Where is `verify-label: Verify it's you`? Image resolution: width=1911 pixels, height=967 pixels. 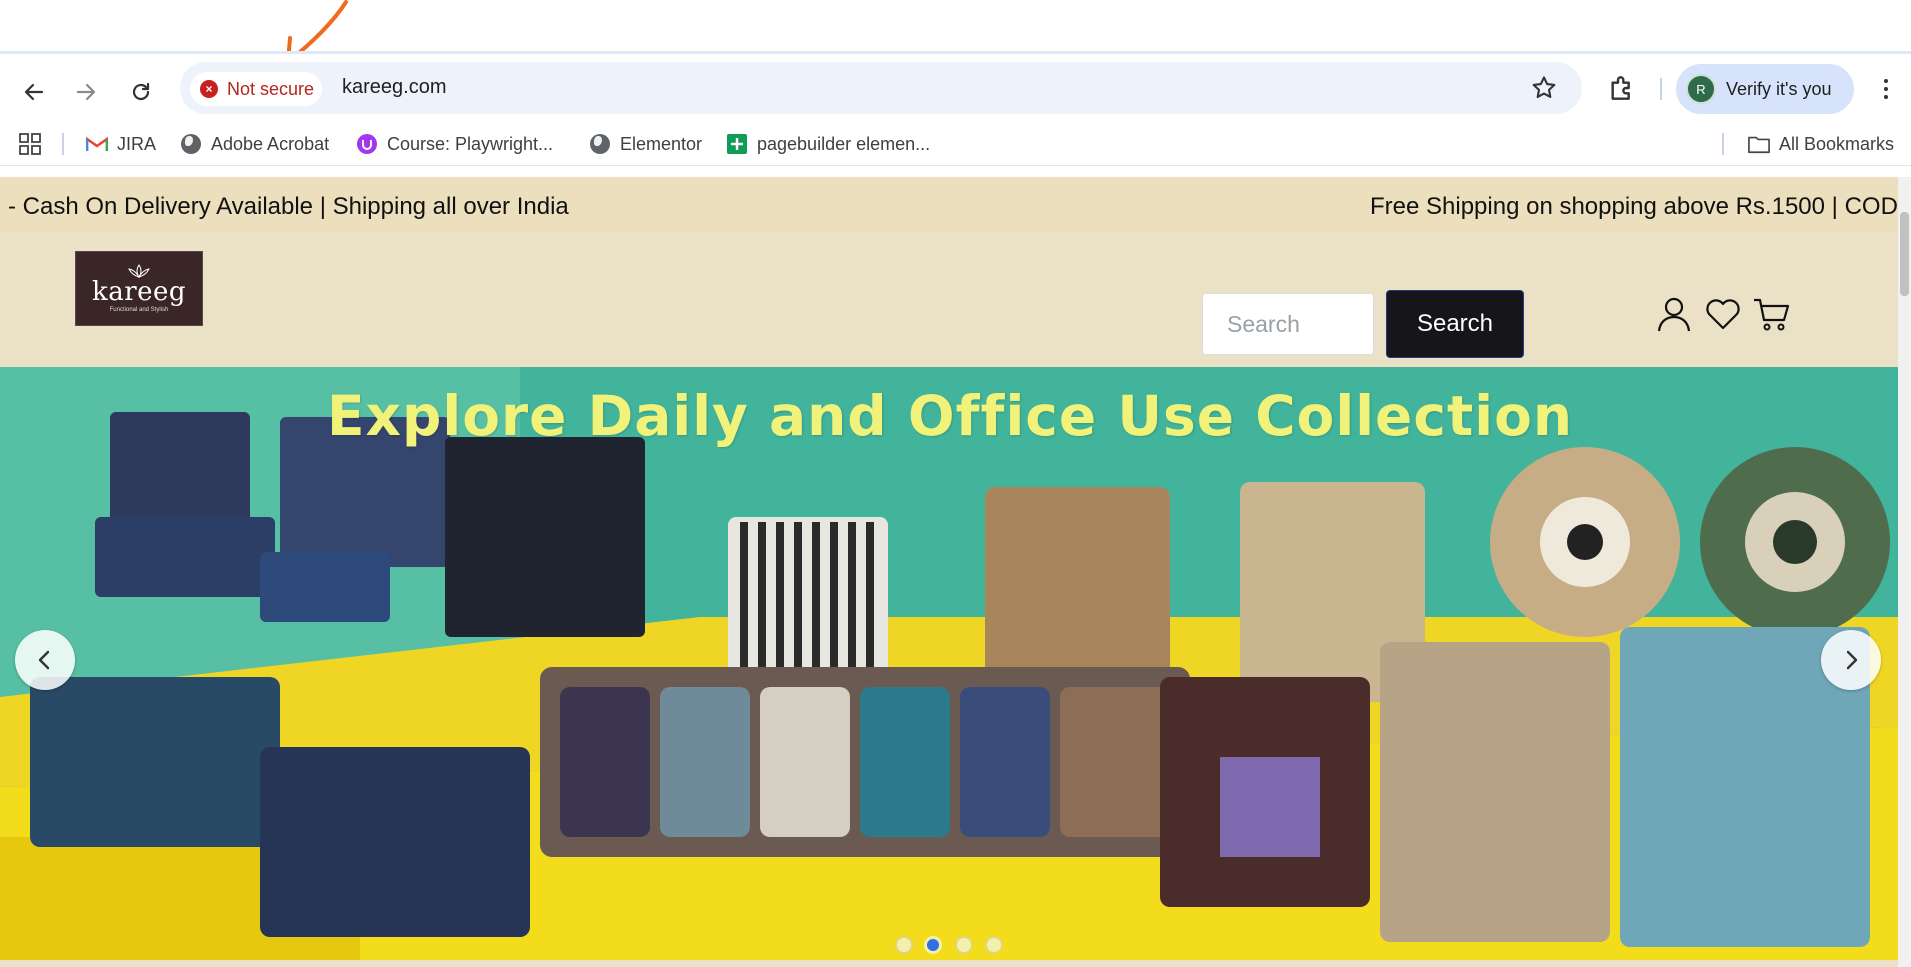 verify-label: Verify it's you is located at coordinates (1779, 88).